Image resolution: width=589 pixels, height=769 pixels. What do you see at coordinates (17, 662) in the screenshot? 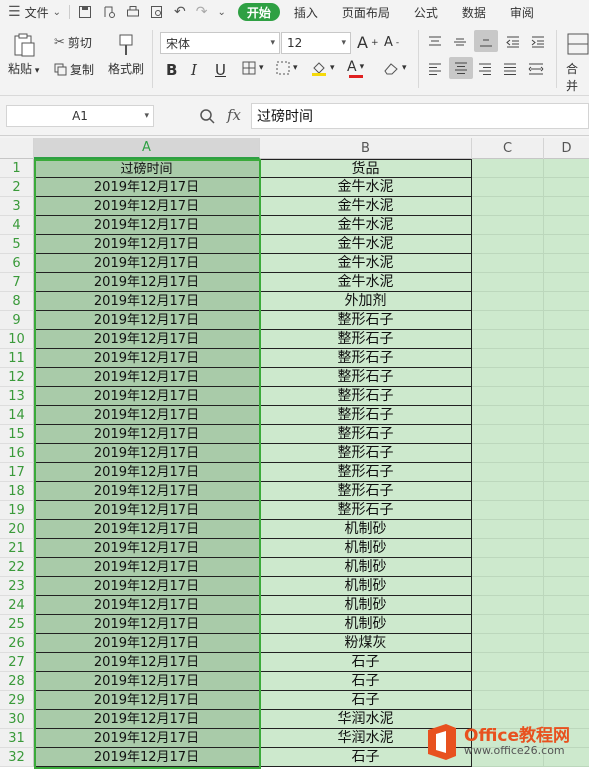
I see `row-number: 27` at bounding box center [17, 662].